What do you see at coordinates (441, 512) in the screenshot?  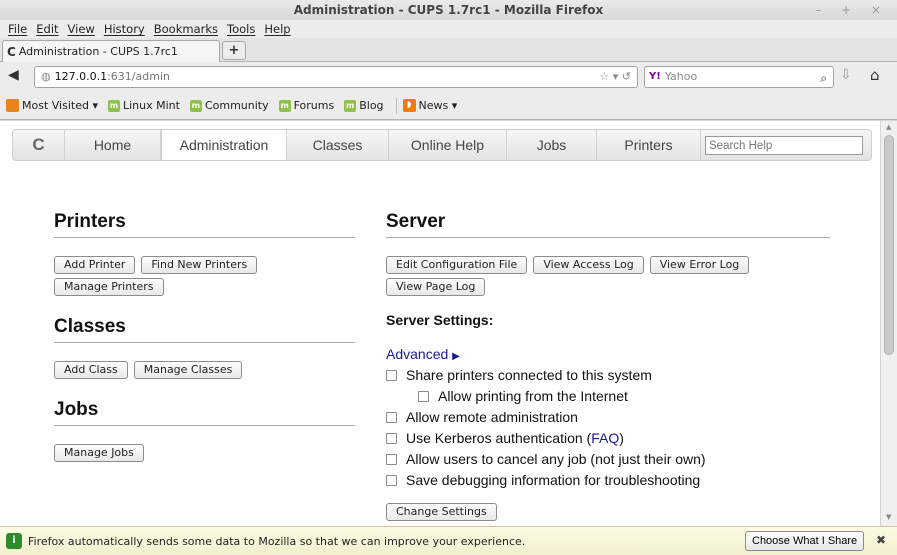 I see `change-settings-button: Change Settings` at bounding box center [441, 512].